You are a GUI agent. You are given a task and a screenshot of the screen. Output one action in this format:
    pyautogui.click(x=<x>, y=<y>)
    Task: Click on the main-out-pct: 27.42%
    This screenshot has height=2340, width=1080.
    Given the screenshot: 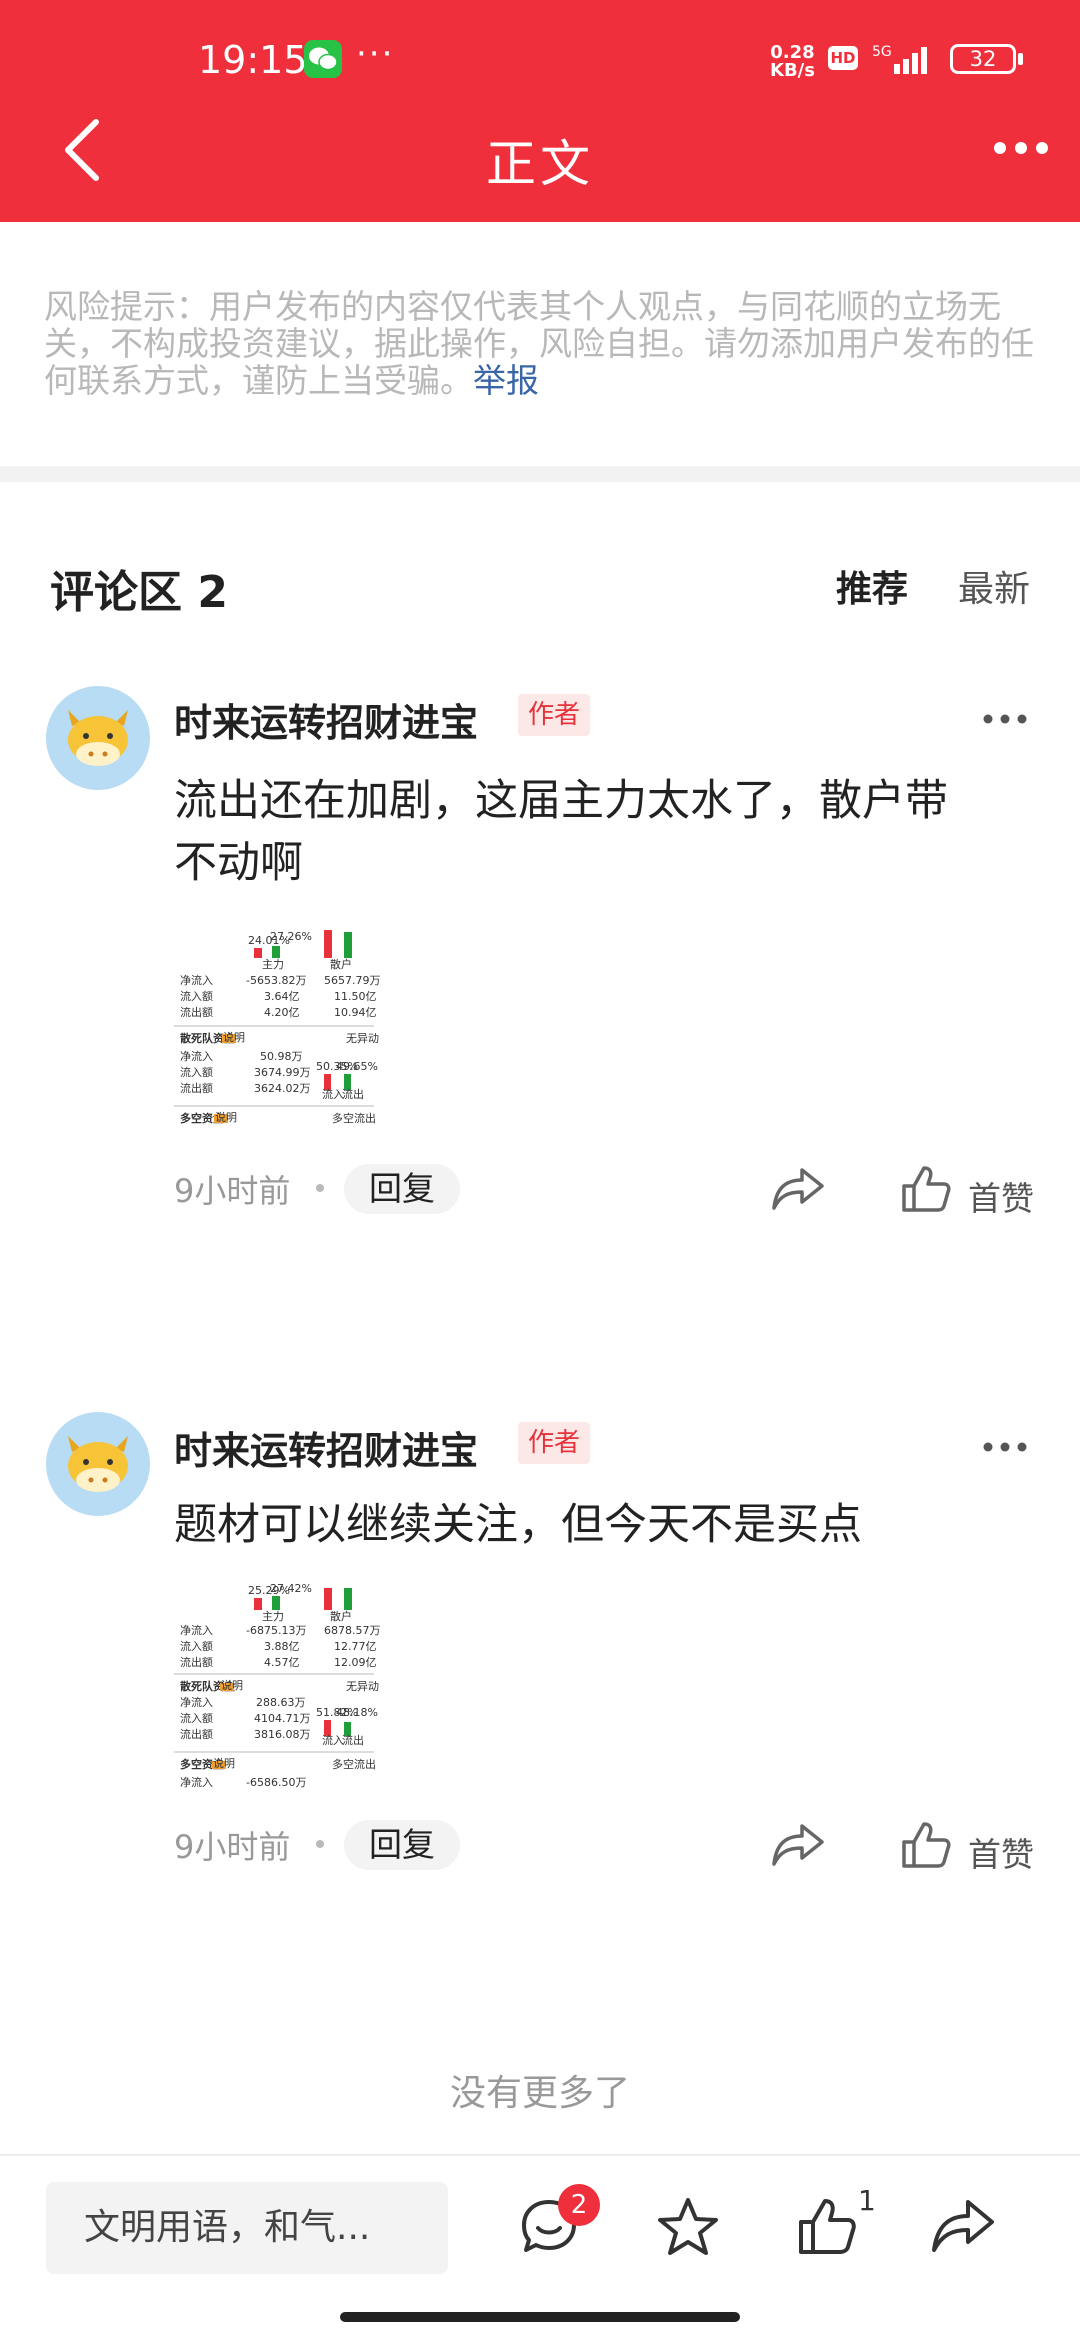 What is the action you would take?
    pyautogui.click(x=291, y=1589)
    